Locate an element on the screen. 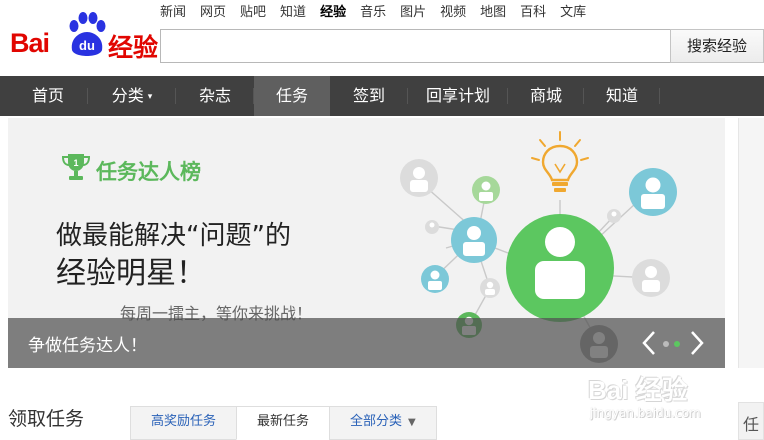 This screenshot has height=440, width=764. side-panel-box: 任 is located at coordinates (751, 421).